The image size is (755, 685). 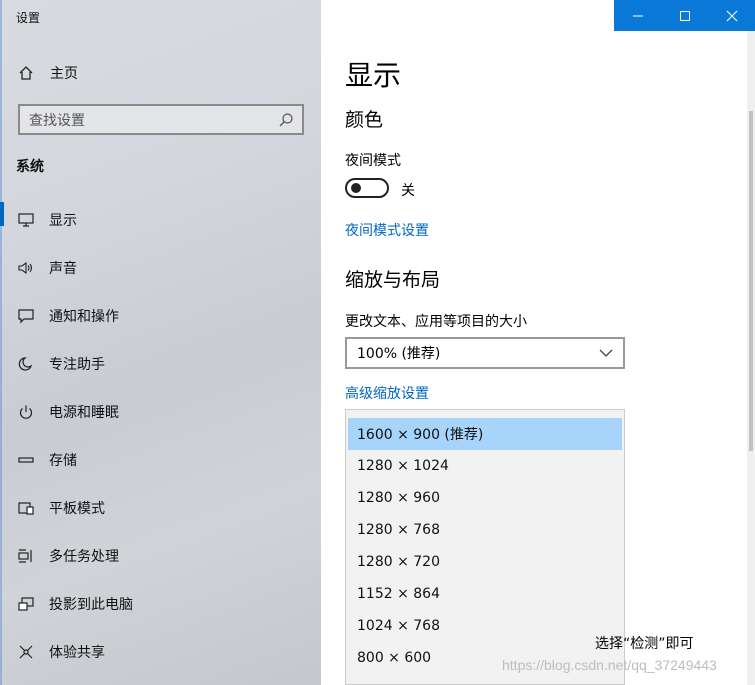 What do you see at coordinates (84, 413) in the screenshot?
I see `sidebar-item-label: 电源和睡眠` at bounding box center [84, 413].